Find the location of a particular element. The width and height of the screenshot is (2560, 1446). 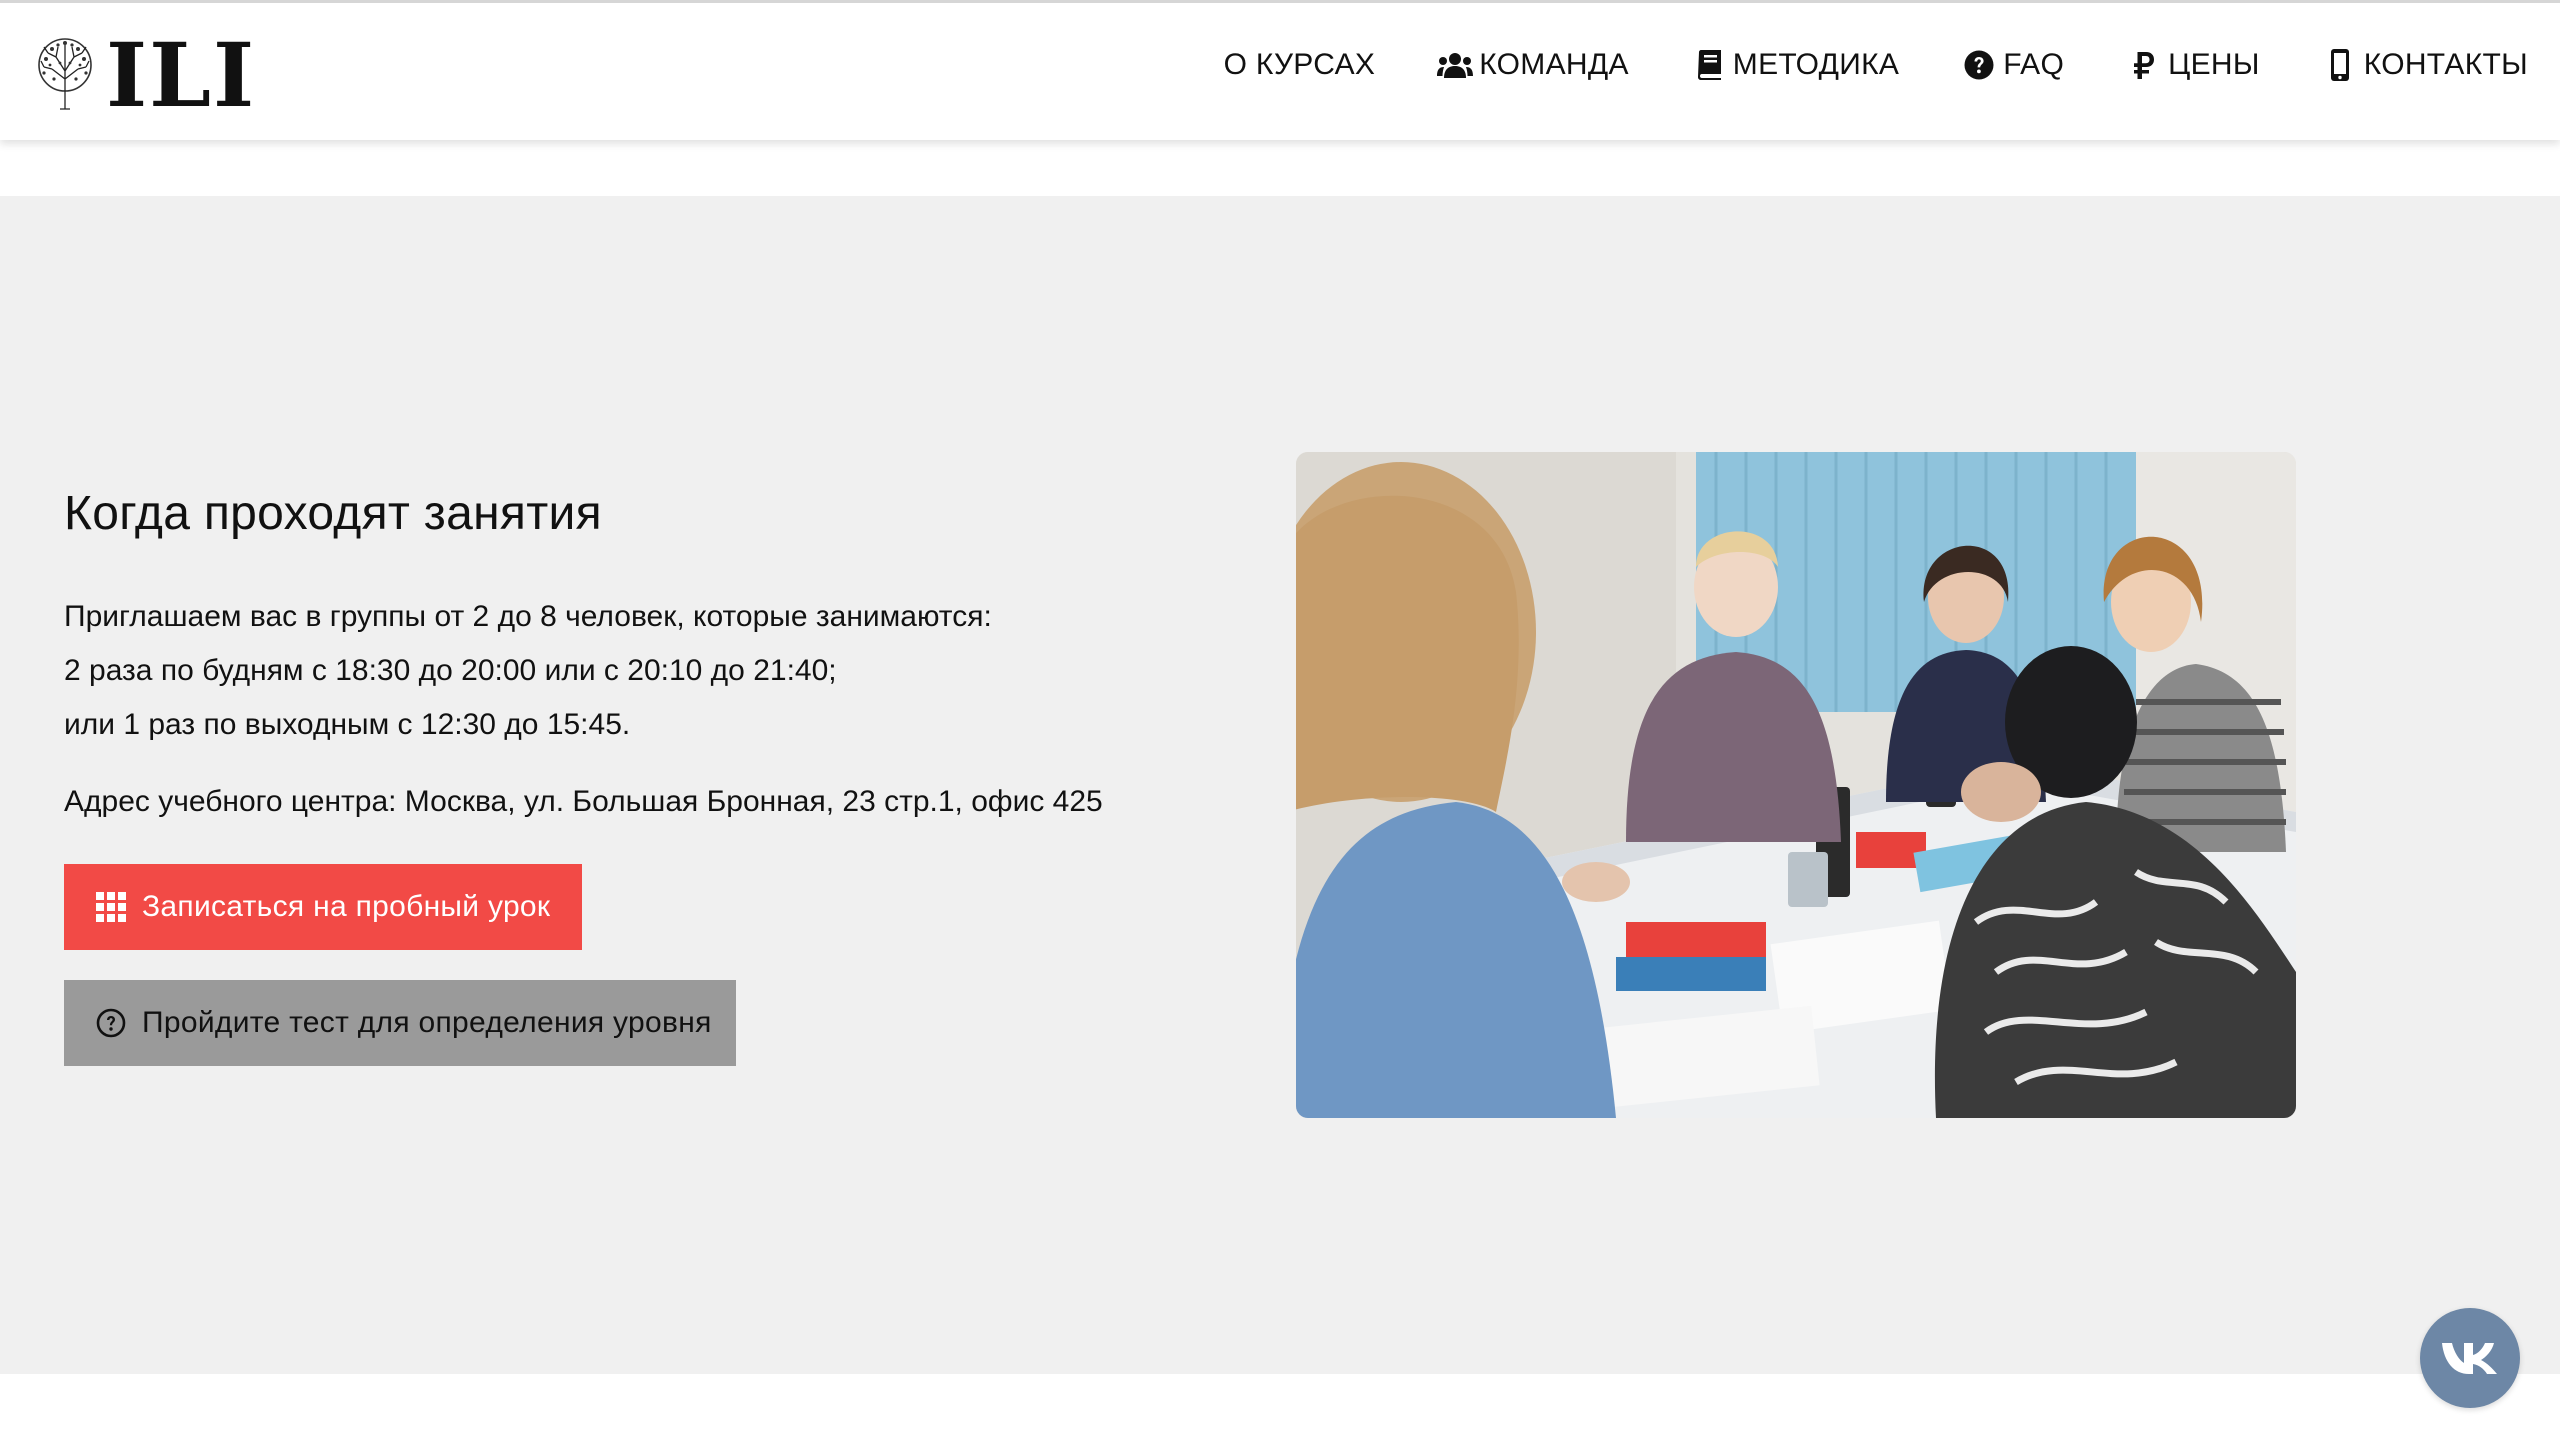

nav-item-label: КОНТАКТЫ is located at coordinates (2445, 64).